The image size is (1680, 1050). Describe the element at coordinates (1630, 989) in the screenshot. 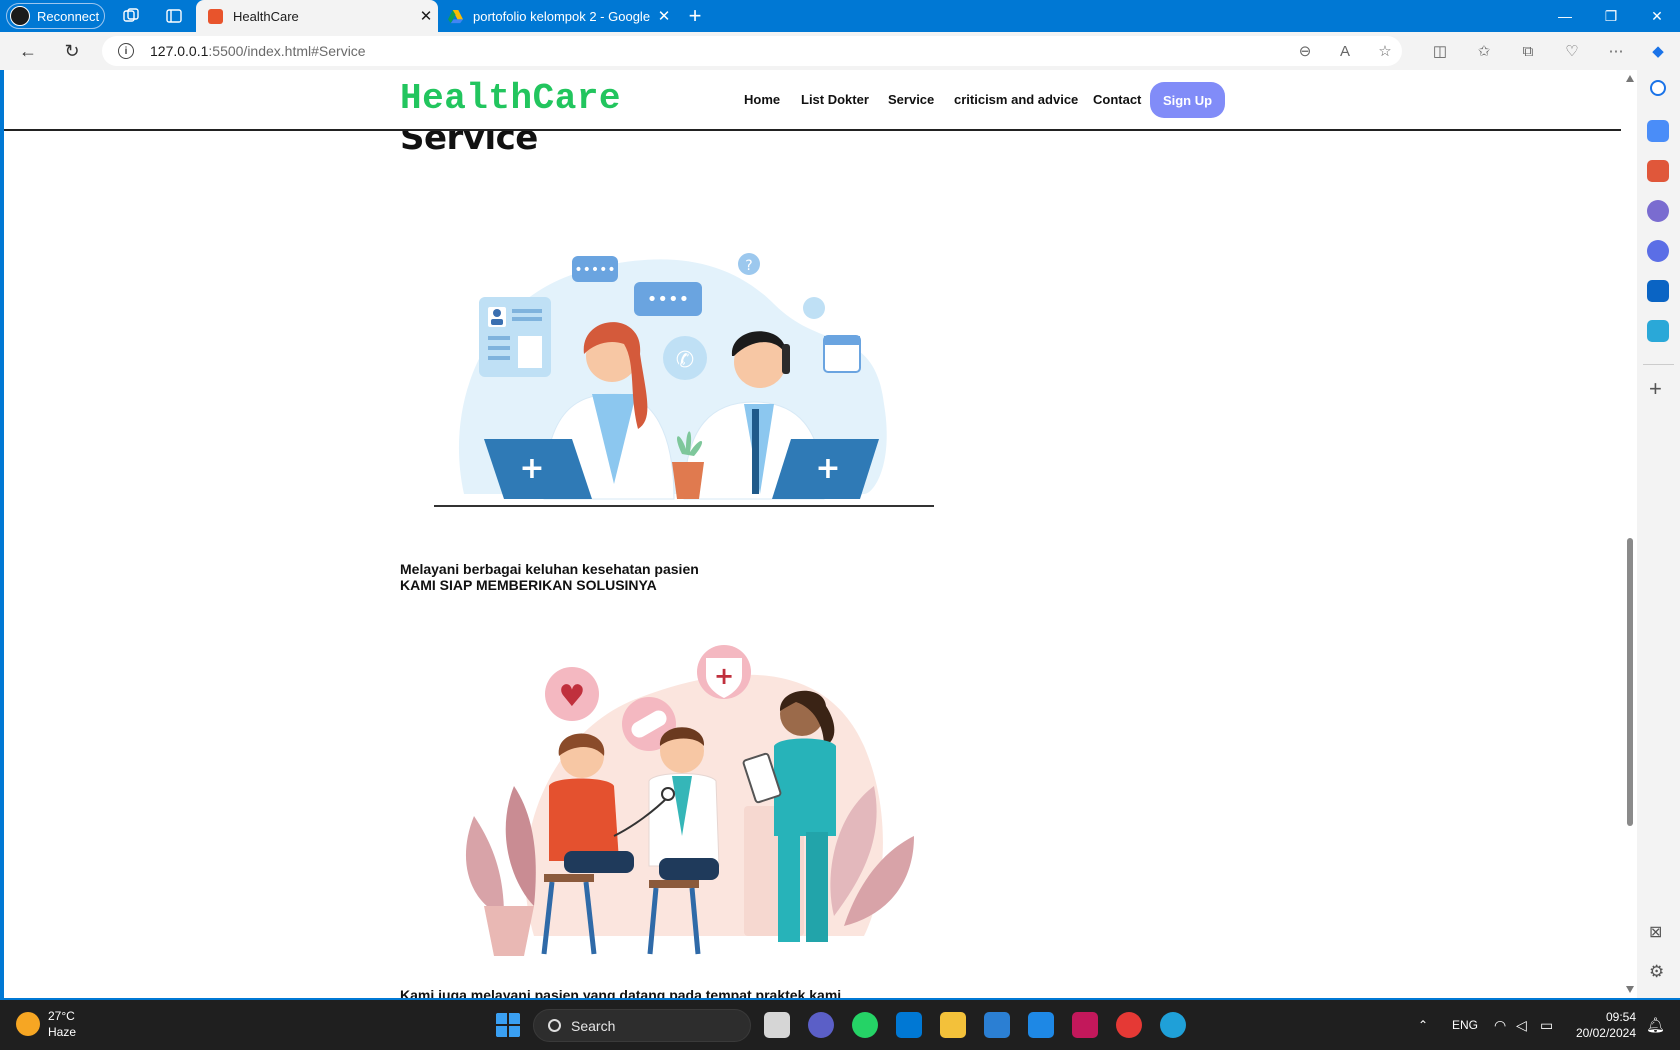

I see `scroll-down-icon` at that location.